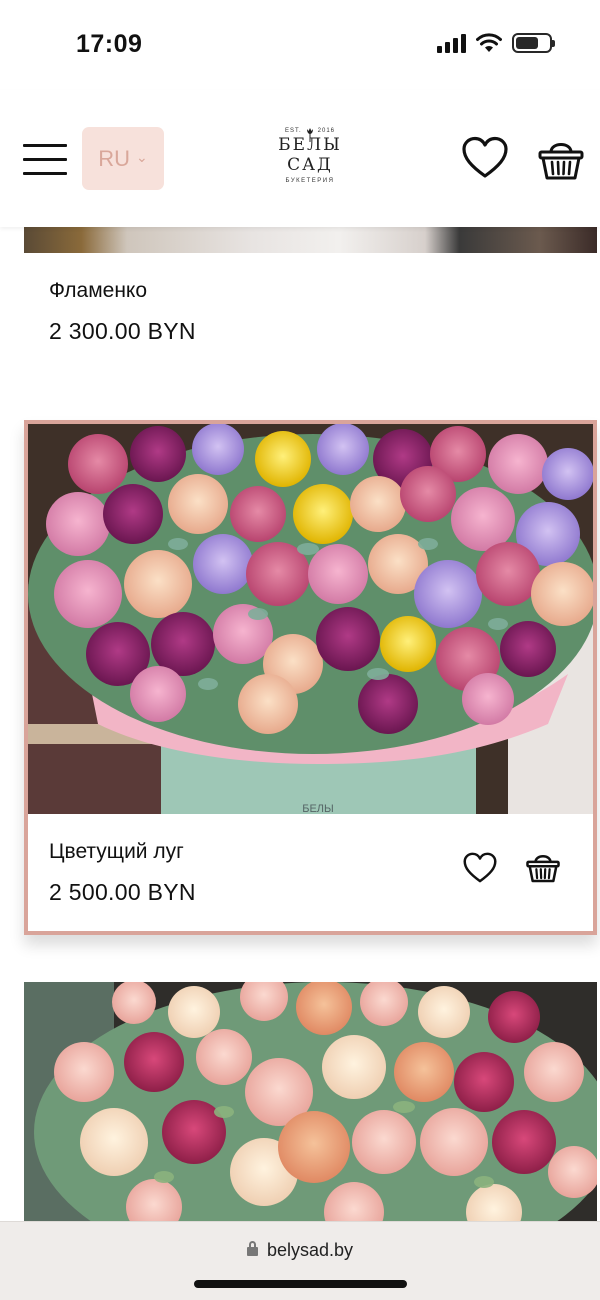  Describe the element at coordinates (45, 160) in the screenshot. I see `menu-icon` at that location.